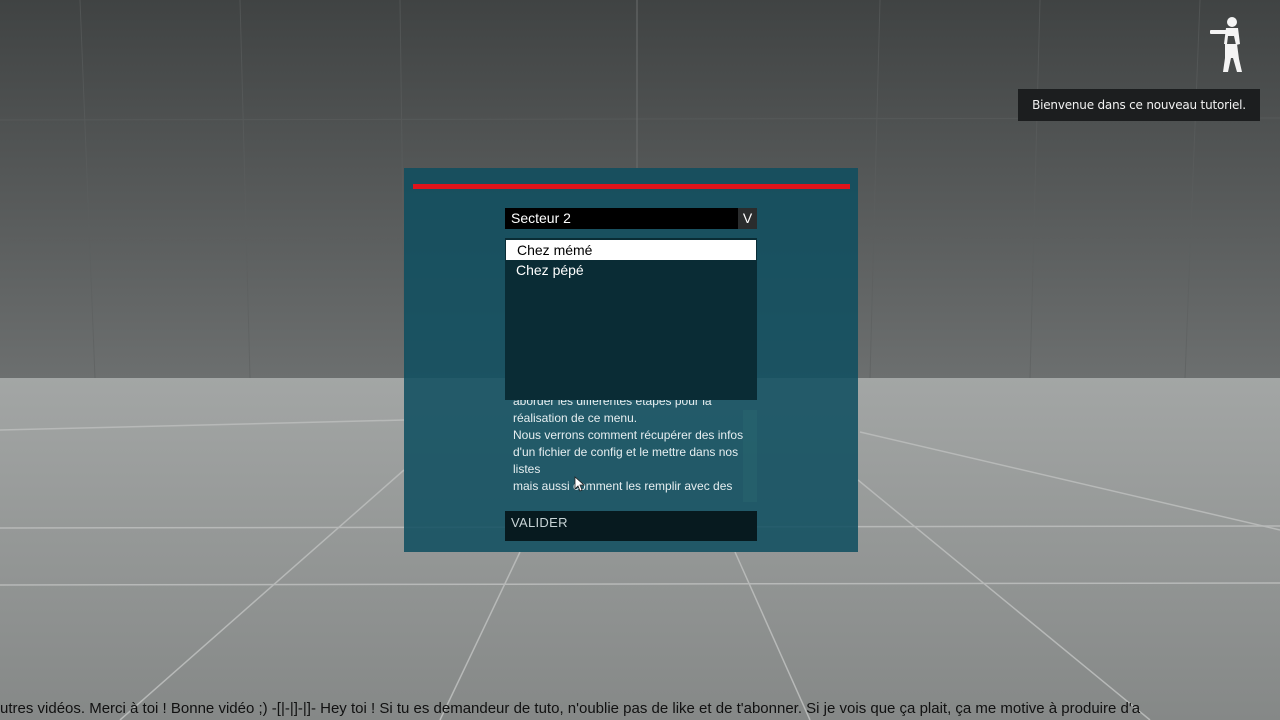 The image size is (1280, 720). I want to click on dropdown-option-chez-pepe: Chez pépé, so click(631, 270).